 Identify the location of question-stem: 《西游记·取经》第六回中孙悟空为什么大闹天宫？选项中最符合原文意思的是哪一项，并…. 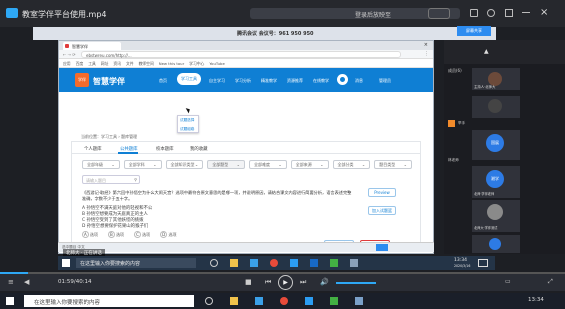
(217, 195).